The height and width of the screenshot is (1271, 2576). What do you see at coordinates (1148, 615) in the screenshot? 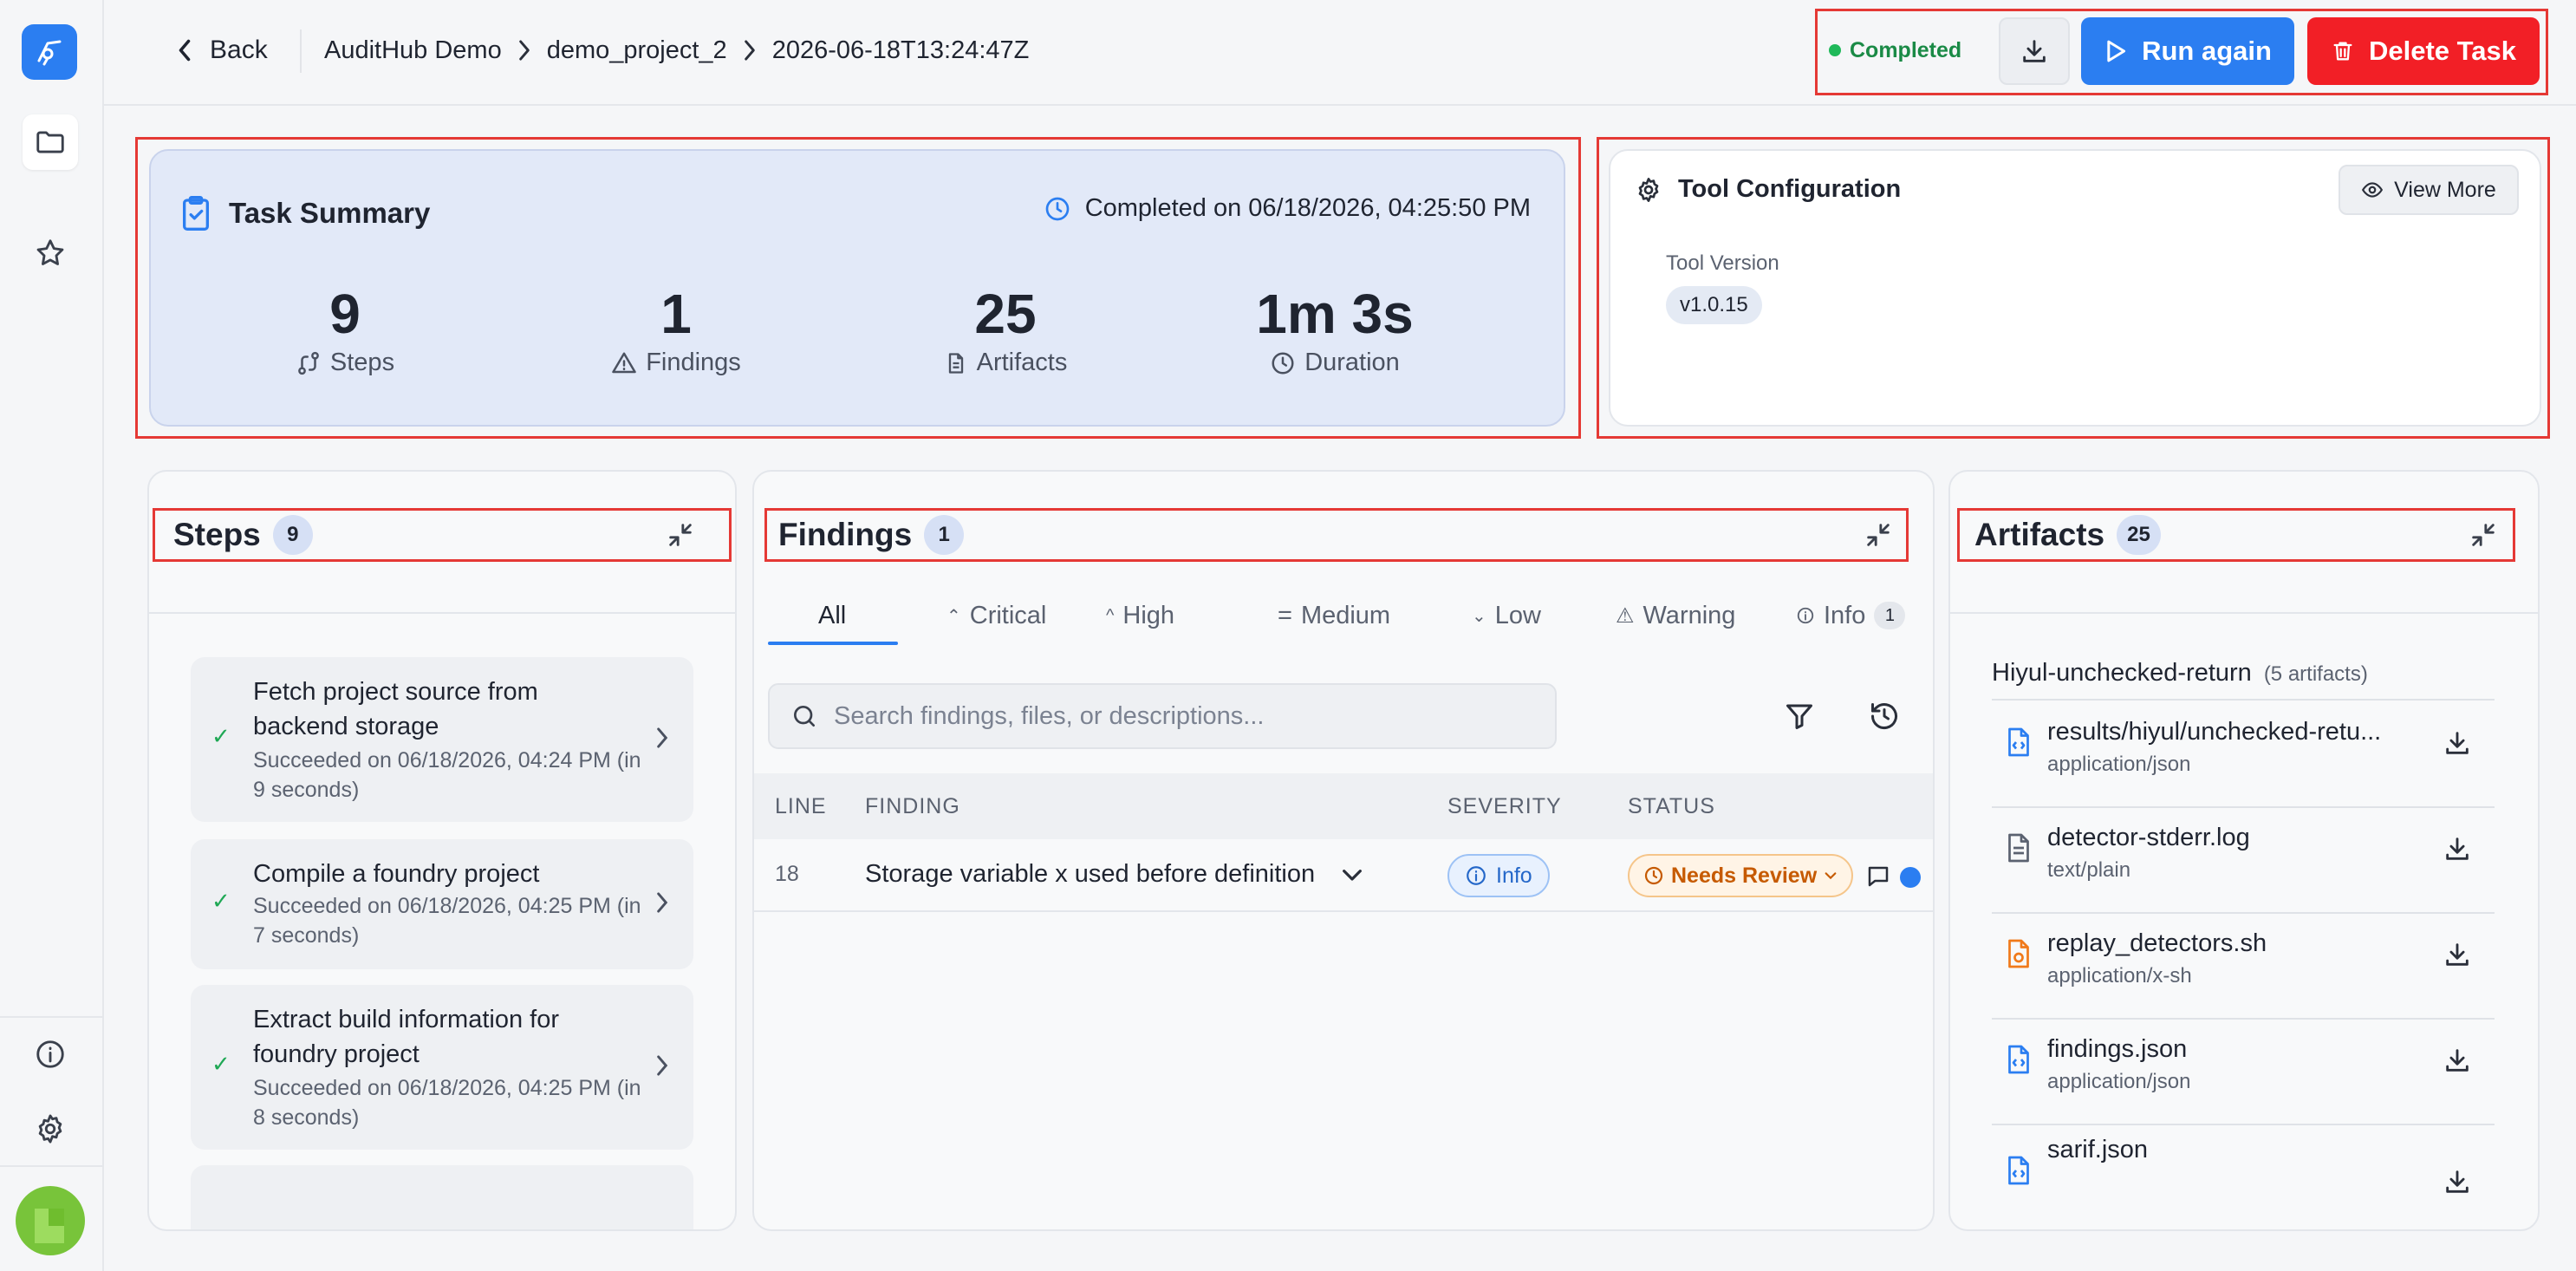
I see `tab-label: High` at bounding box center [1148, 615].